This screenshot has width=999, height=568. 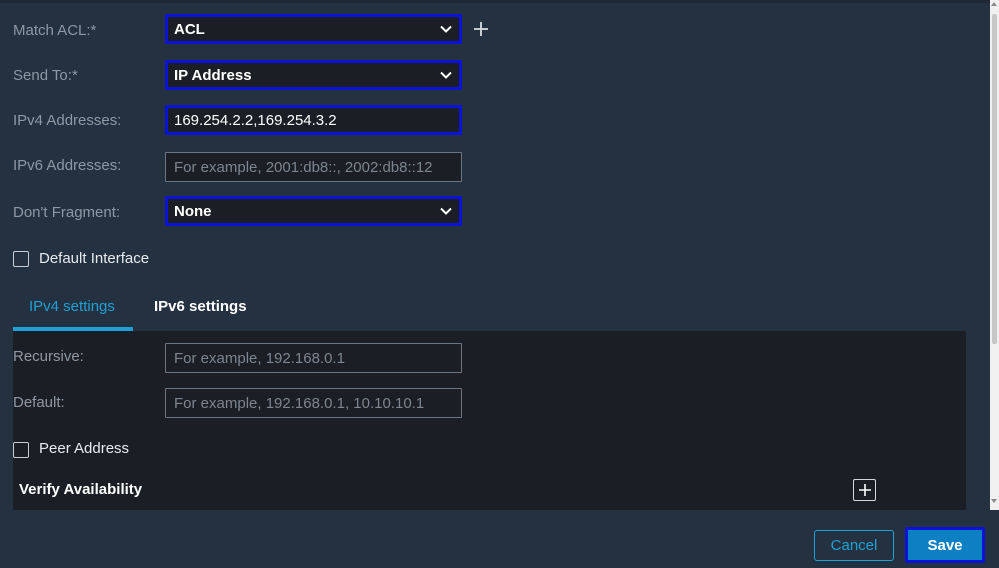 I want to click on ipv6-addresses-label: IPv6 Addresses:, so click(x=67, y=165).